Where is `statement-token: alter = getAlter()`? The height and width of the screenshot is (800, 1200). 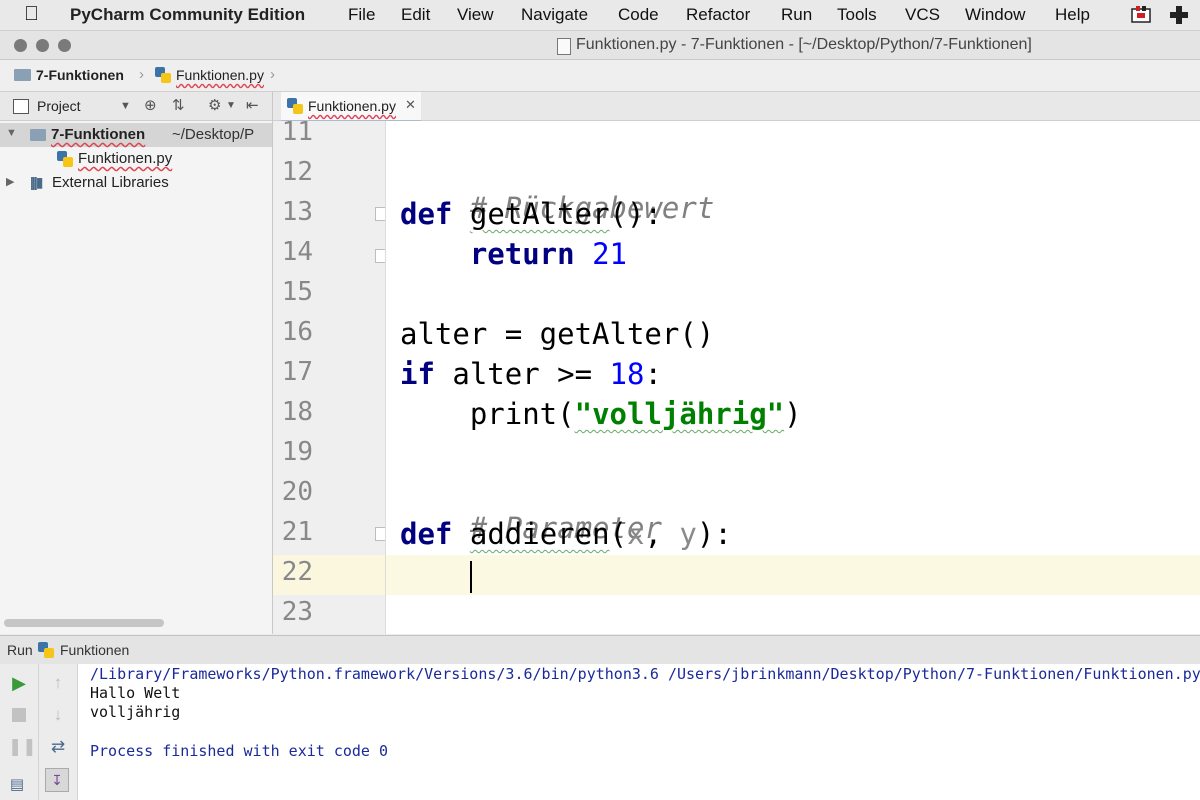
statement-token: alter = getAlter() is located at coordinates (557, 334).